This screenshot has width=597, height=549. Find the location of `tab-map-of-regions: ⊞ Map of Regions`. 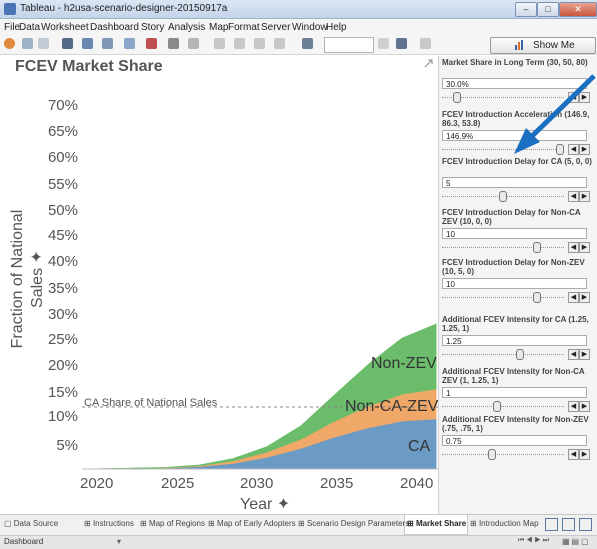

tab-map-of-regions: ⊞ Map of Regions is located at coordinates (172, 523).